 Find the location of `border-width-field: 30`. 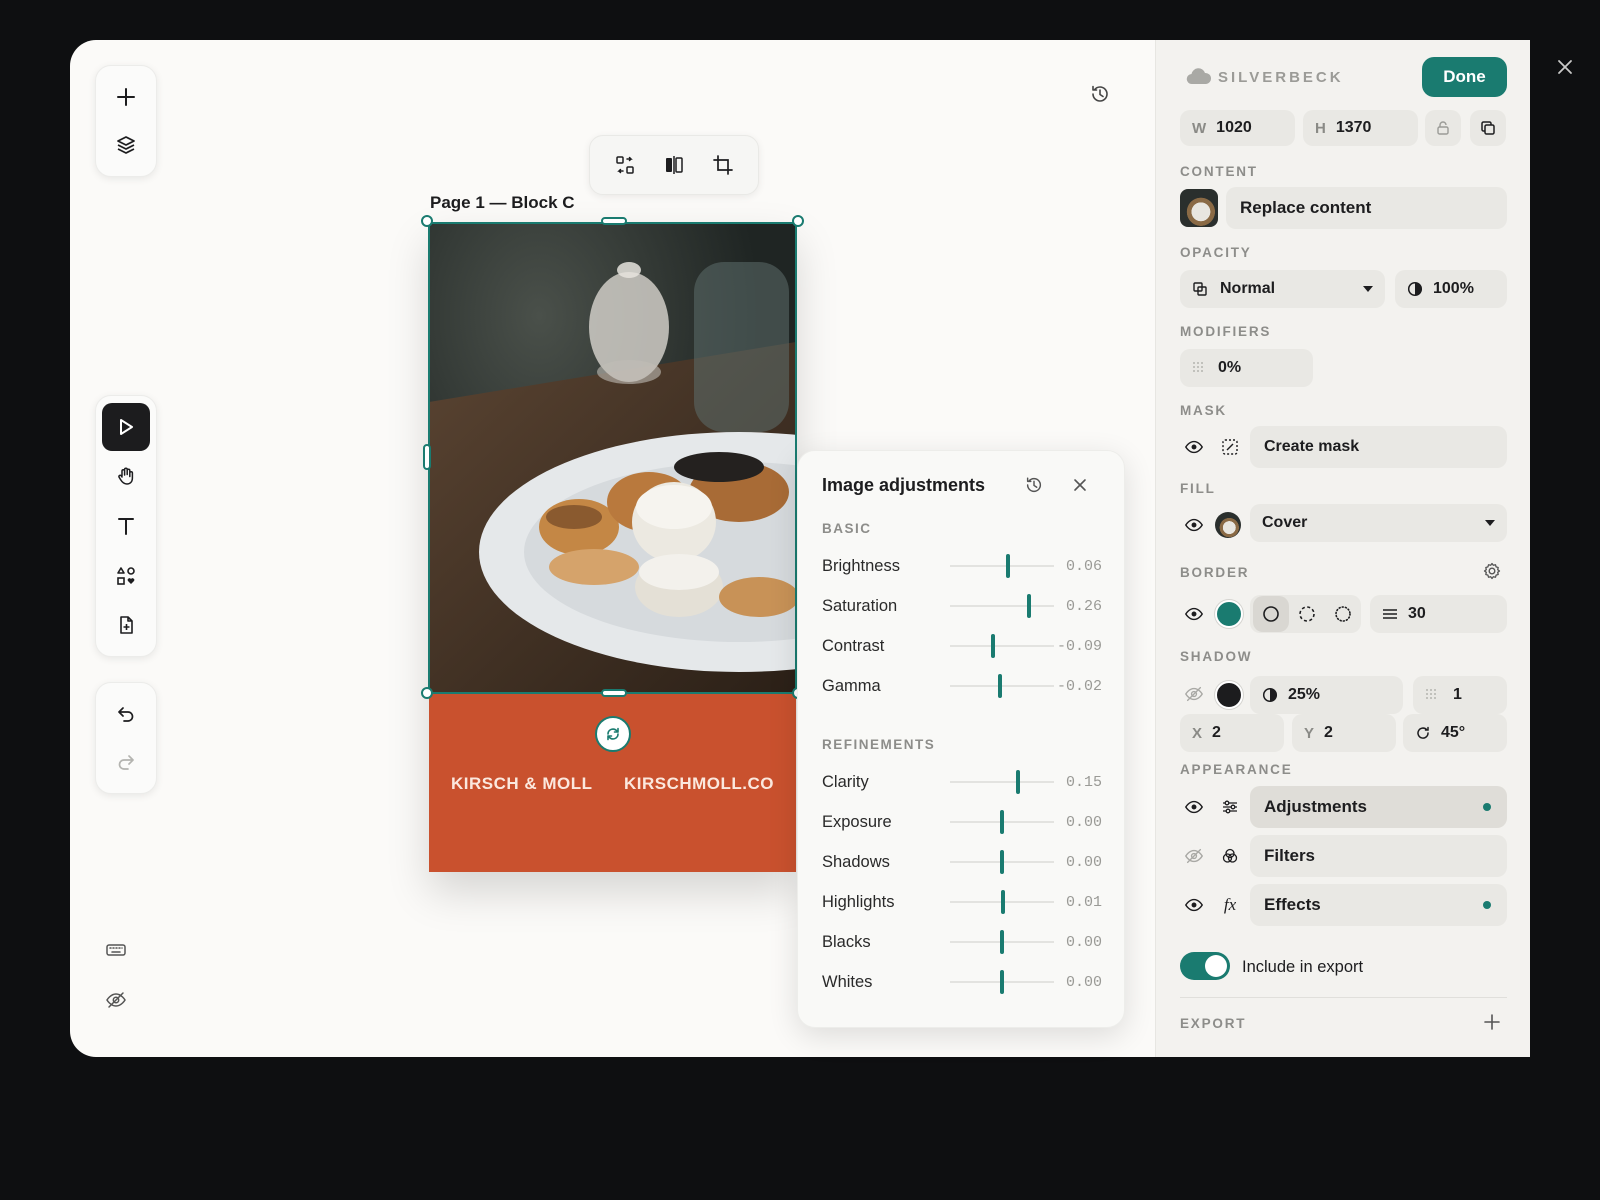

border-width-field: 30 is located at coordinates (1438, 614).